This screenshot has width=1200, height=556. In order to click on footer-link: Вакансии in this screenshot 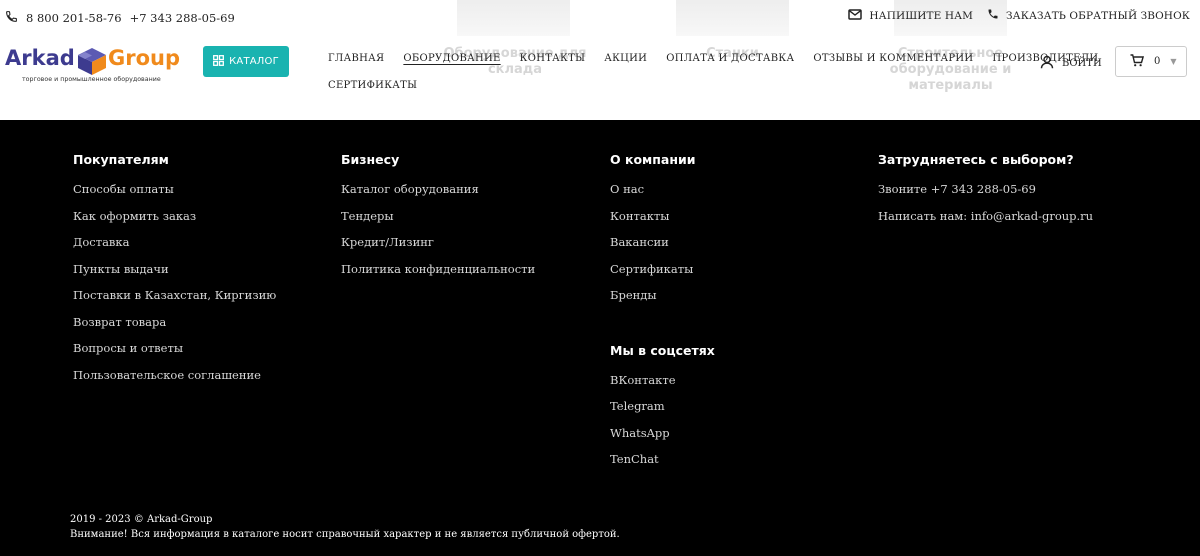, I will do `click(662, 248)`.